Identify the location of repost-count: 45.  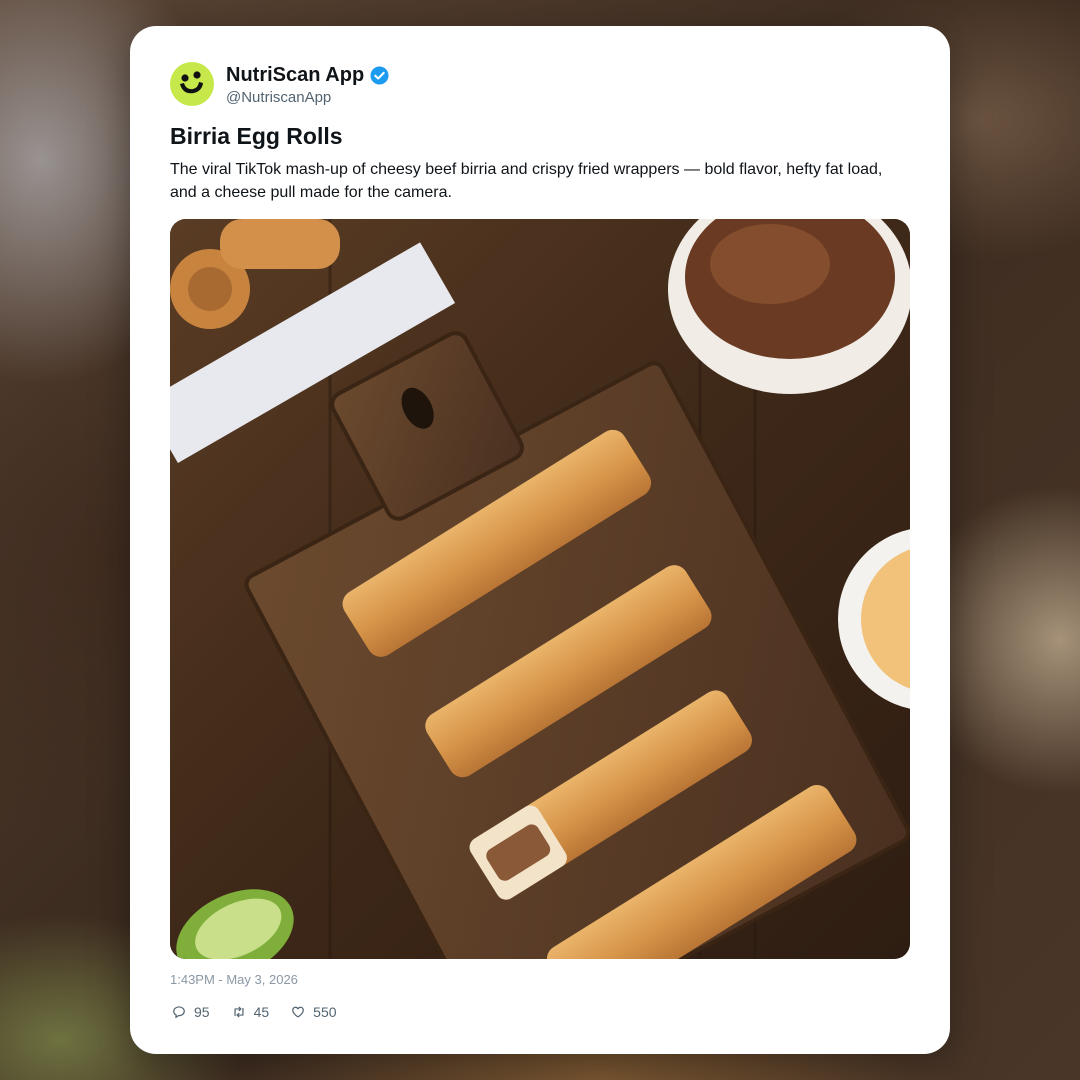
(261, 1012).